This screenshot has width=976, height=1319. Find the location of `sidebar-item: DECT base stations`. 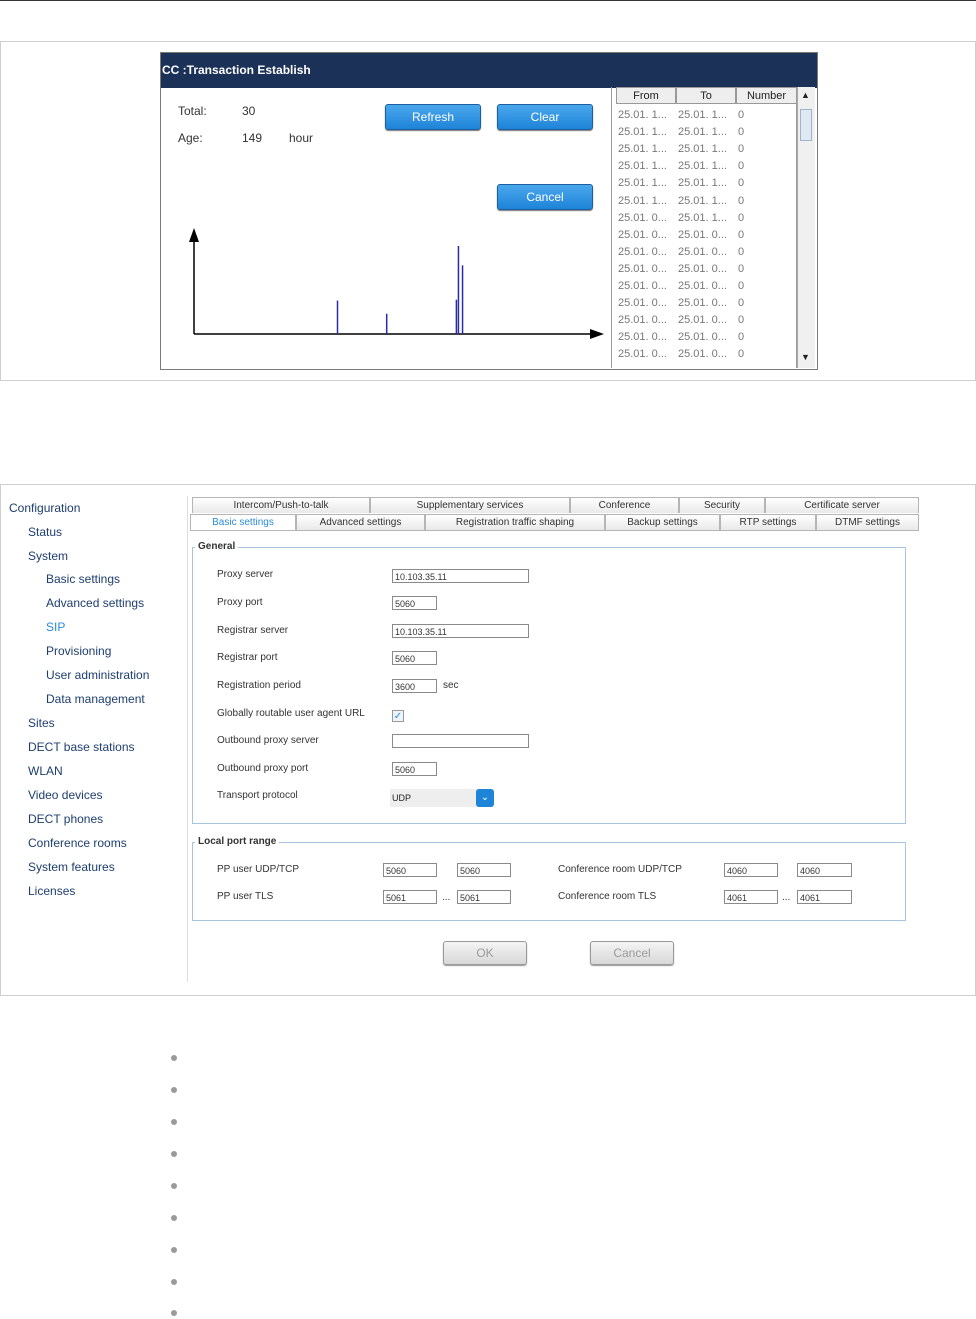

sidebar-item: DECT base stations is located at coordinates (81, 747).